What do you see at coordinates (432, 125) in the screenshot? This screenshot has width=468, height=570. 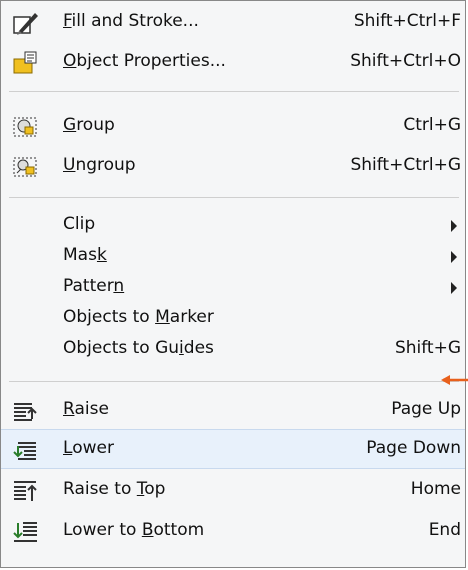 I see `shortcut: Ctrl+G` at bounding box center [432, 125].